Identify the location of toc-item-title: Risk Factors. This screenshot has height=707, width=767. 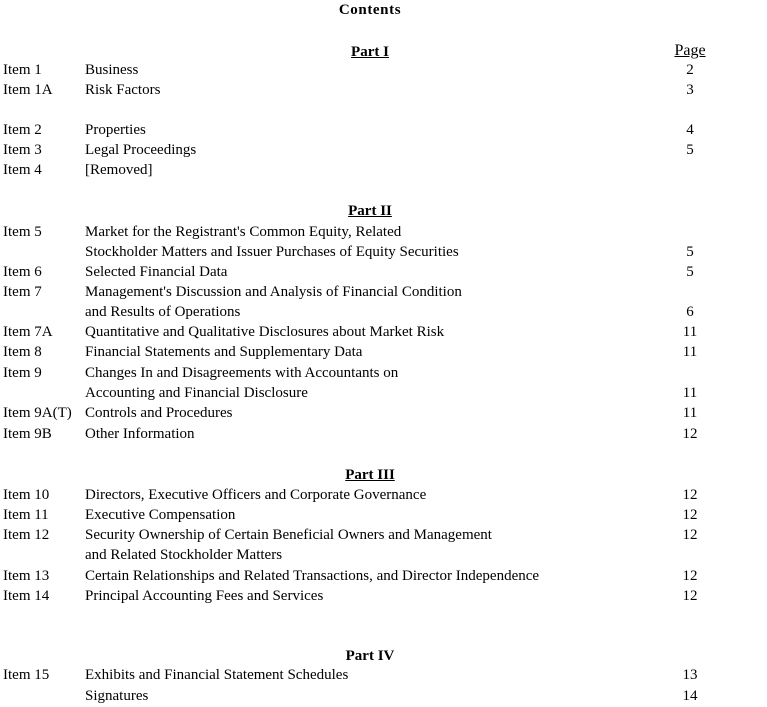
(122, 90).